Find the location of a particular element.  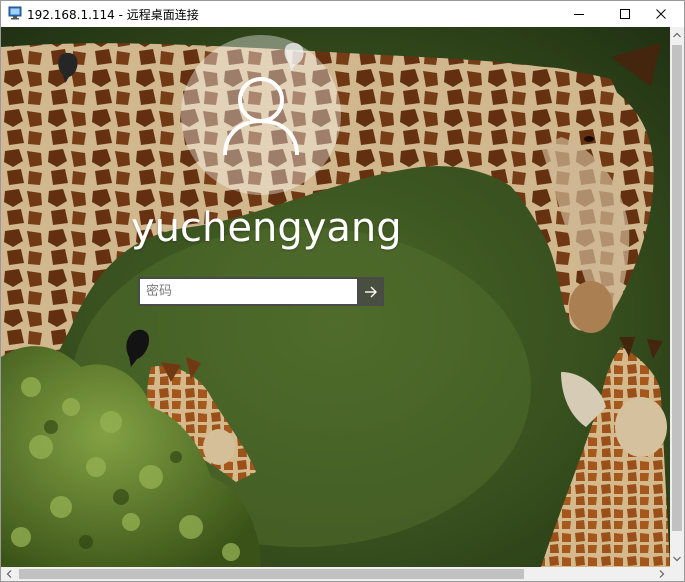

chevron-up-icon is located at coordinates (677, 35).